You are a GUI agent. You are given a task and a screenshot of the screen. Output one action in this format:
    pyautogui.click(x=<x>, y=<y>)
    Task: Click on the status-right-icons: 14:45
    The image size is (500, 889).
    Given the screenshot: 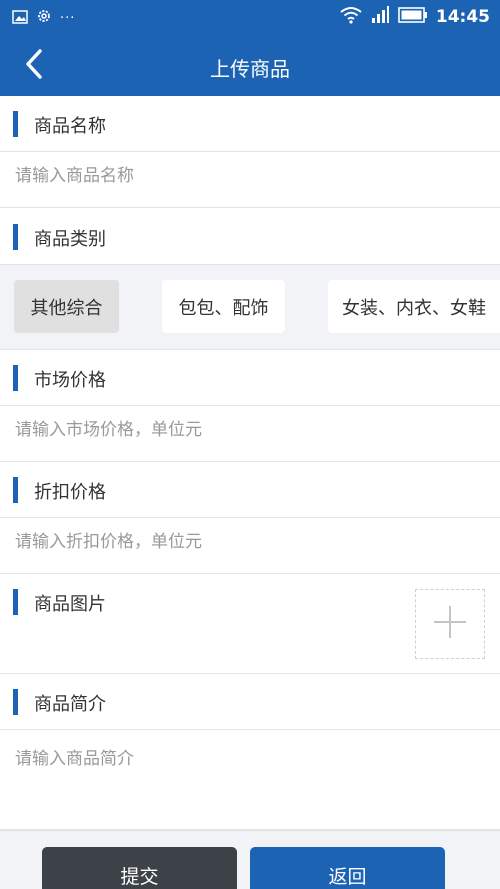 What is the action you would take?
    pyautogui.click(x=415, y=17)
    